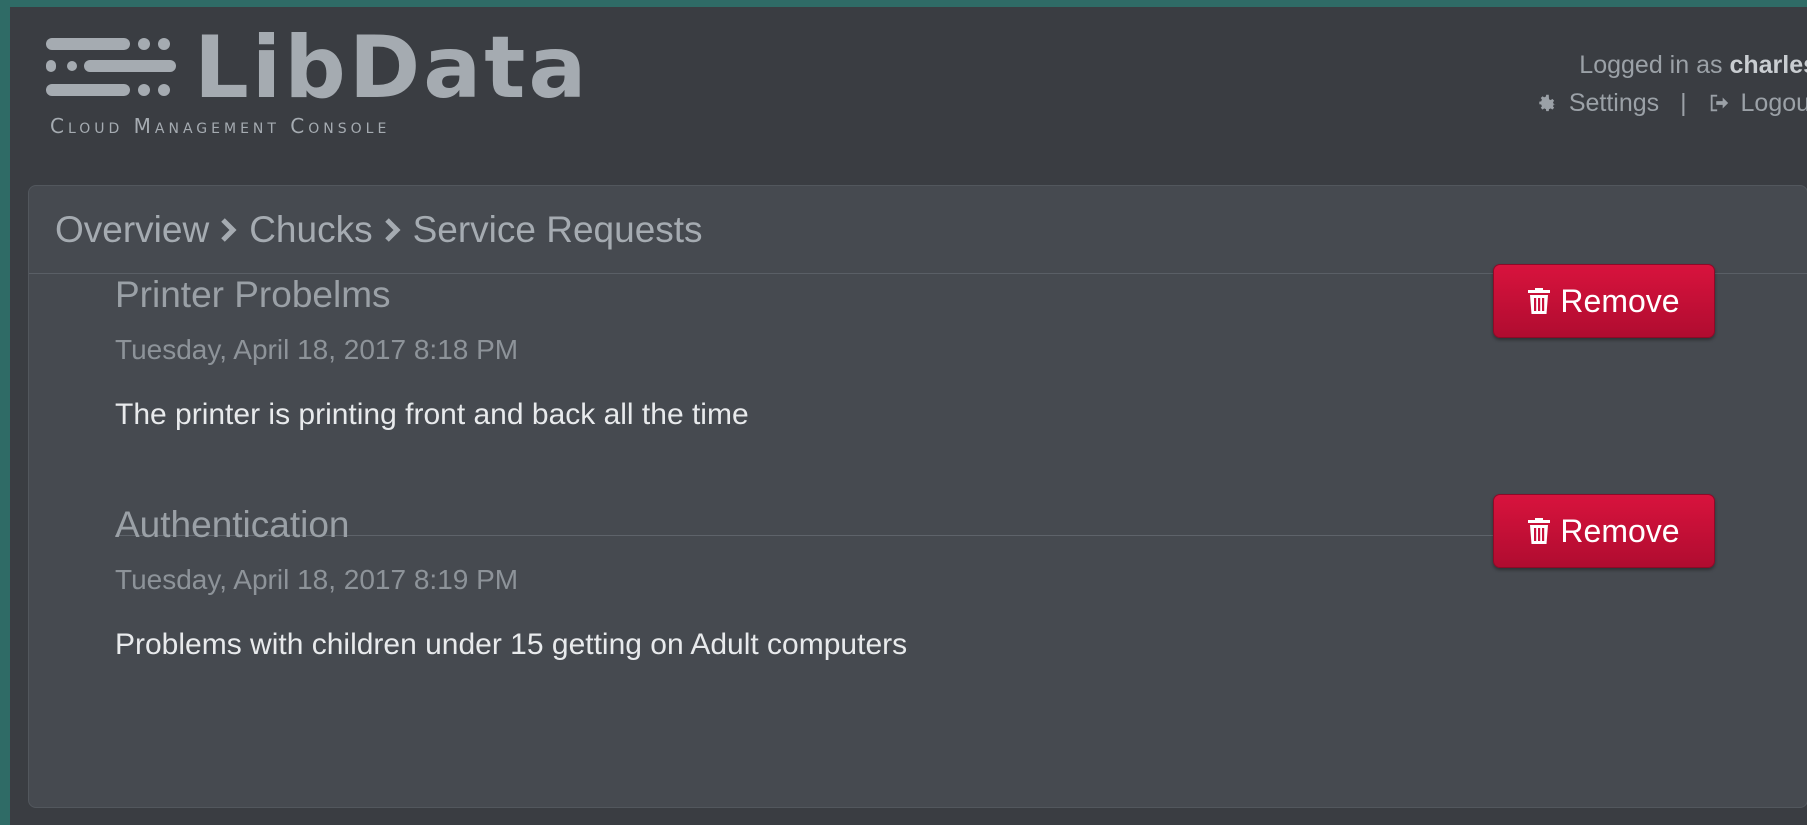 This screenshot has width=1807, height=825. What do you see at coordinates (253, 294) in the screenshot?
I see `request-title: Printer Probelms` at bounding box center [253, 294].